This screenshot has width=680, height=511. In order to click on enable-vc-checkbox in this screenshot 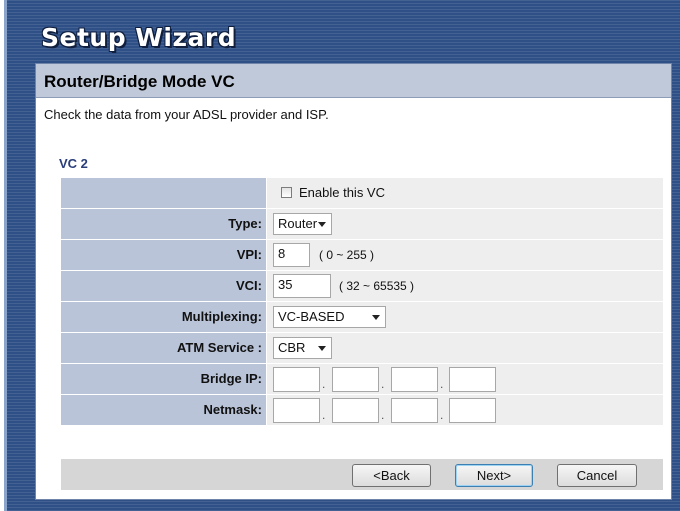, I will do `click(286, 192)`.